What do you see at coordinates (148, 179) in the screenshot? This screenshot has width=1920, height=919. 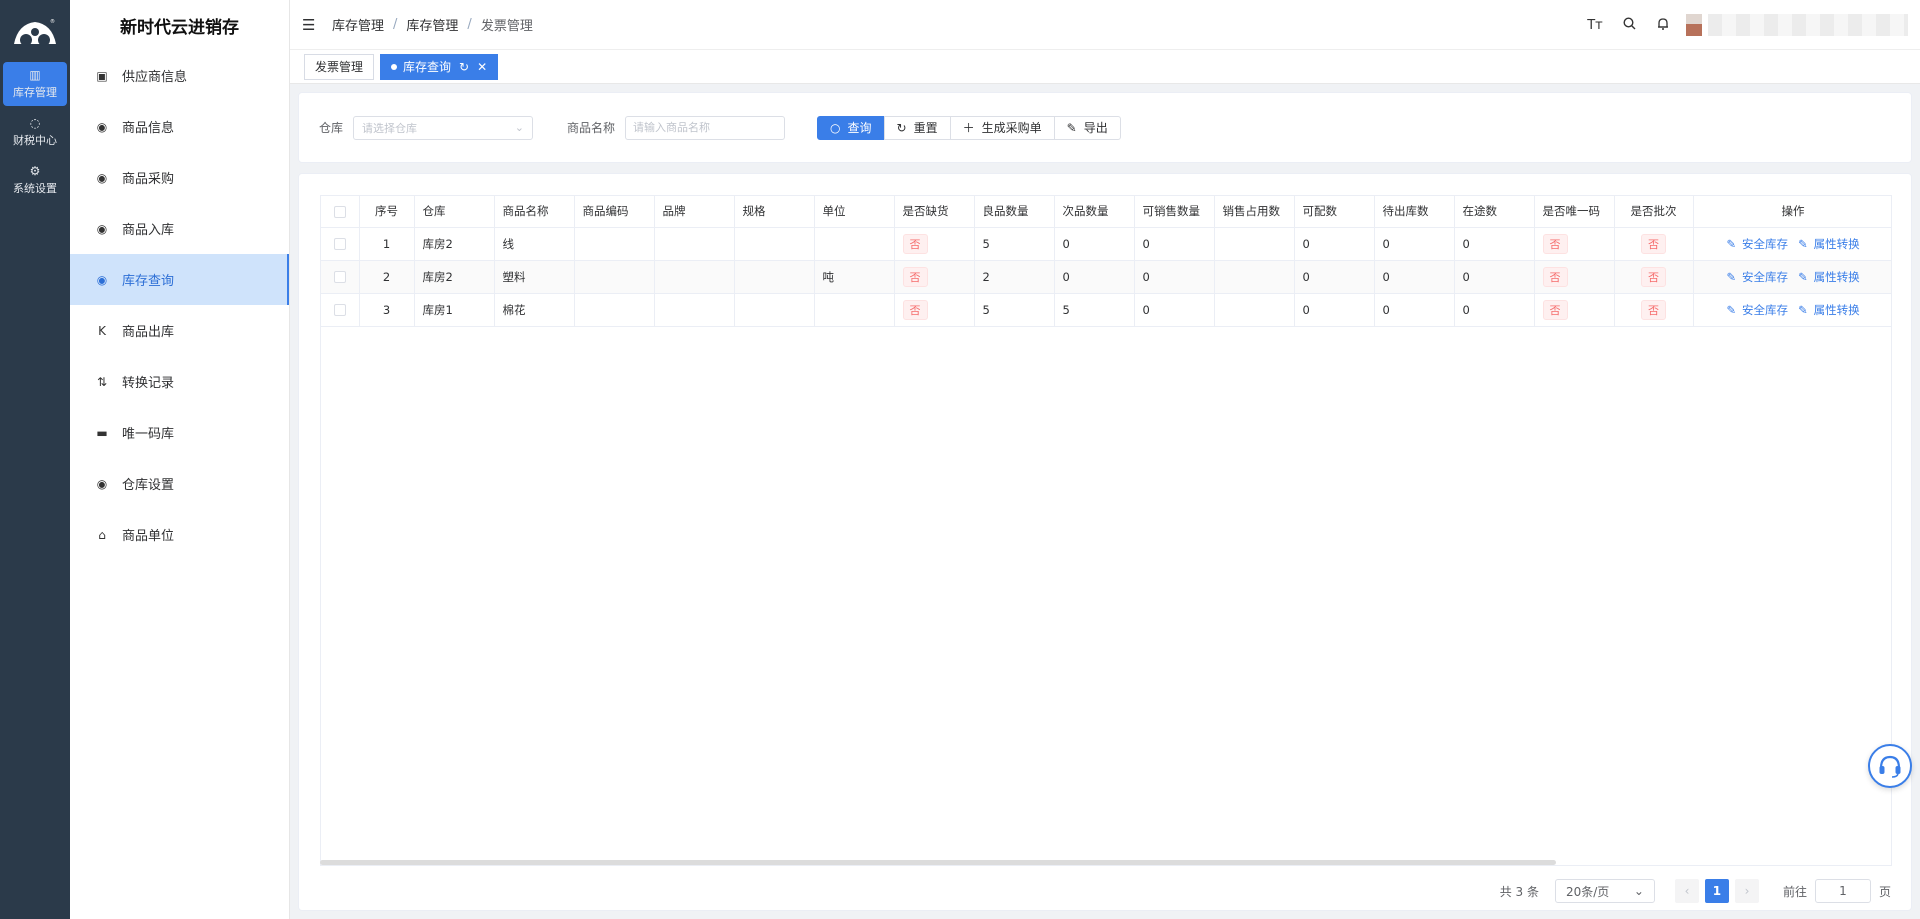 I see `menu-item-label: 商品采购` at bounding box center [148, 179].